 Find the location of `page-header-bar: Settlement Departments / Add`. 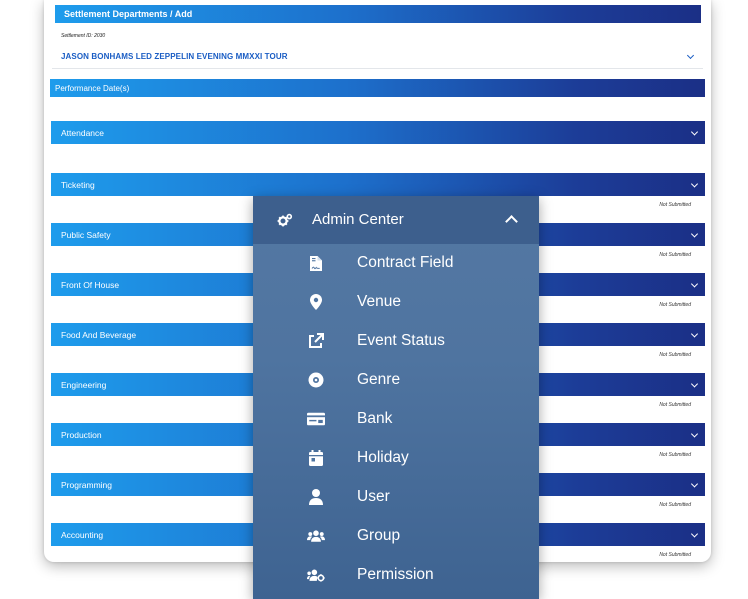

page-header-bar: Settlement Departments / Add is located at coordinates (378, 14).